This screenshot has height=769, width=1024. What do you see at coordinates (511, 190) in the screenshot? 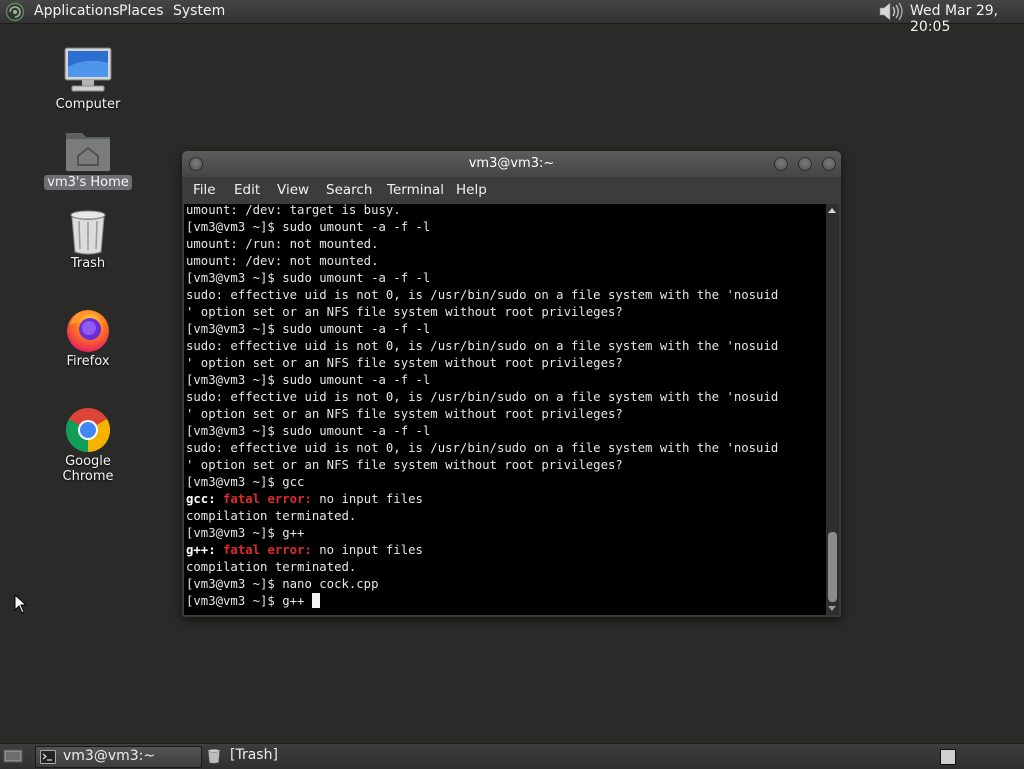
I see `terminal-menubar: File Edit View Search Terminal Help` at bounding box center [511, 190].